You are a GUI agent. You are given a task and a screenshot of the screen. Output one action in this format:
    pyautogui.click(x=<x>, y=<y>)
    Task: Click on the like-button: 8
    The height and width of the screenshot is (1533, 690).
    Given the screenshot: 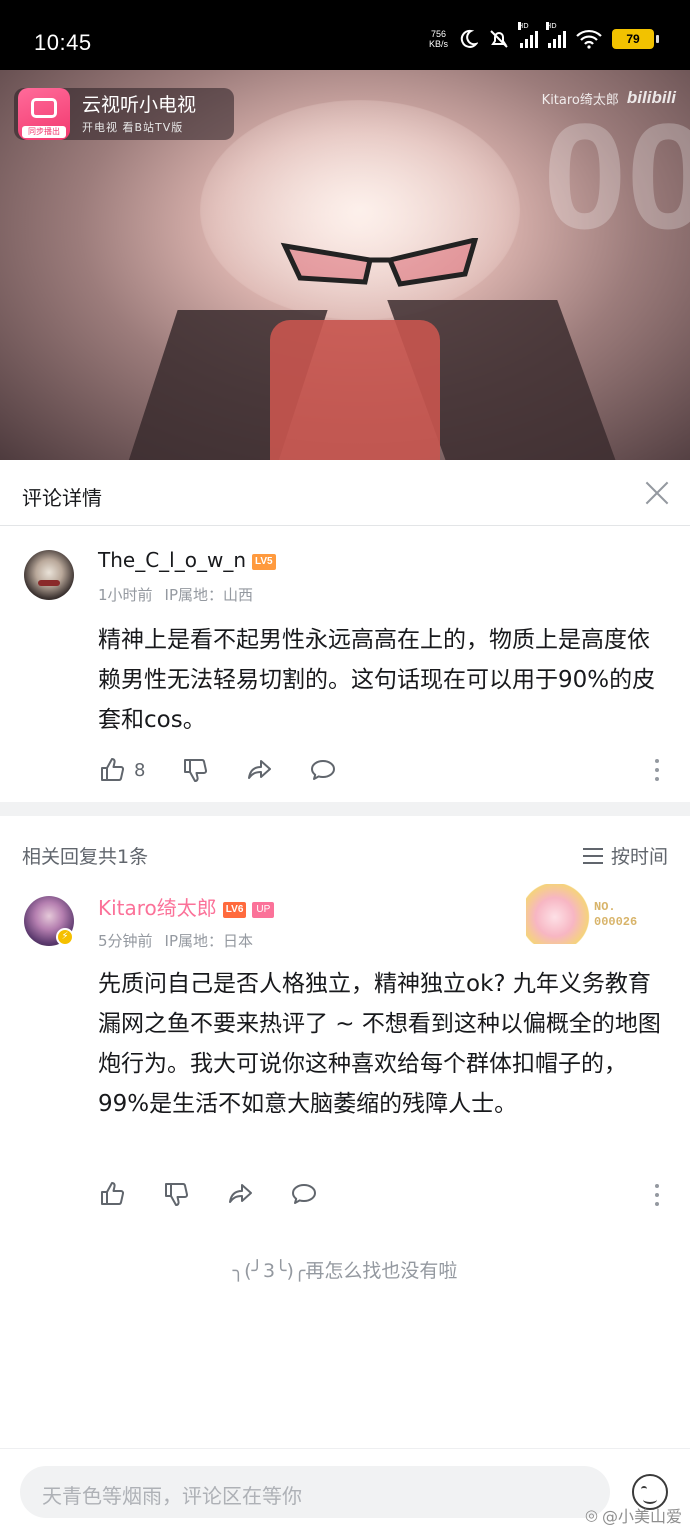 What is the action you would take?
    pyautogui.click(x=121, y=770)
    